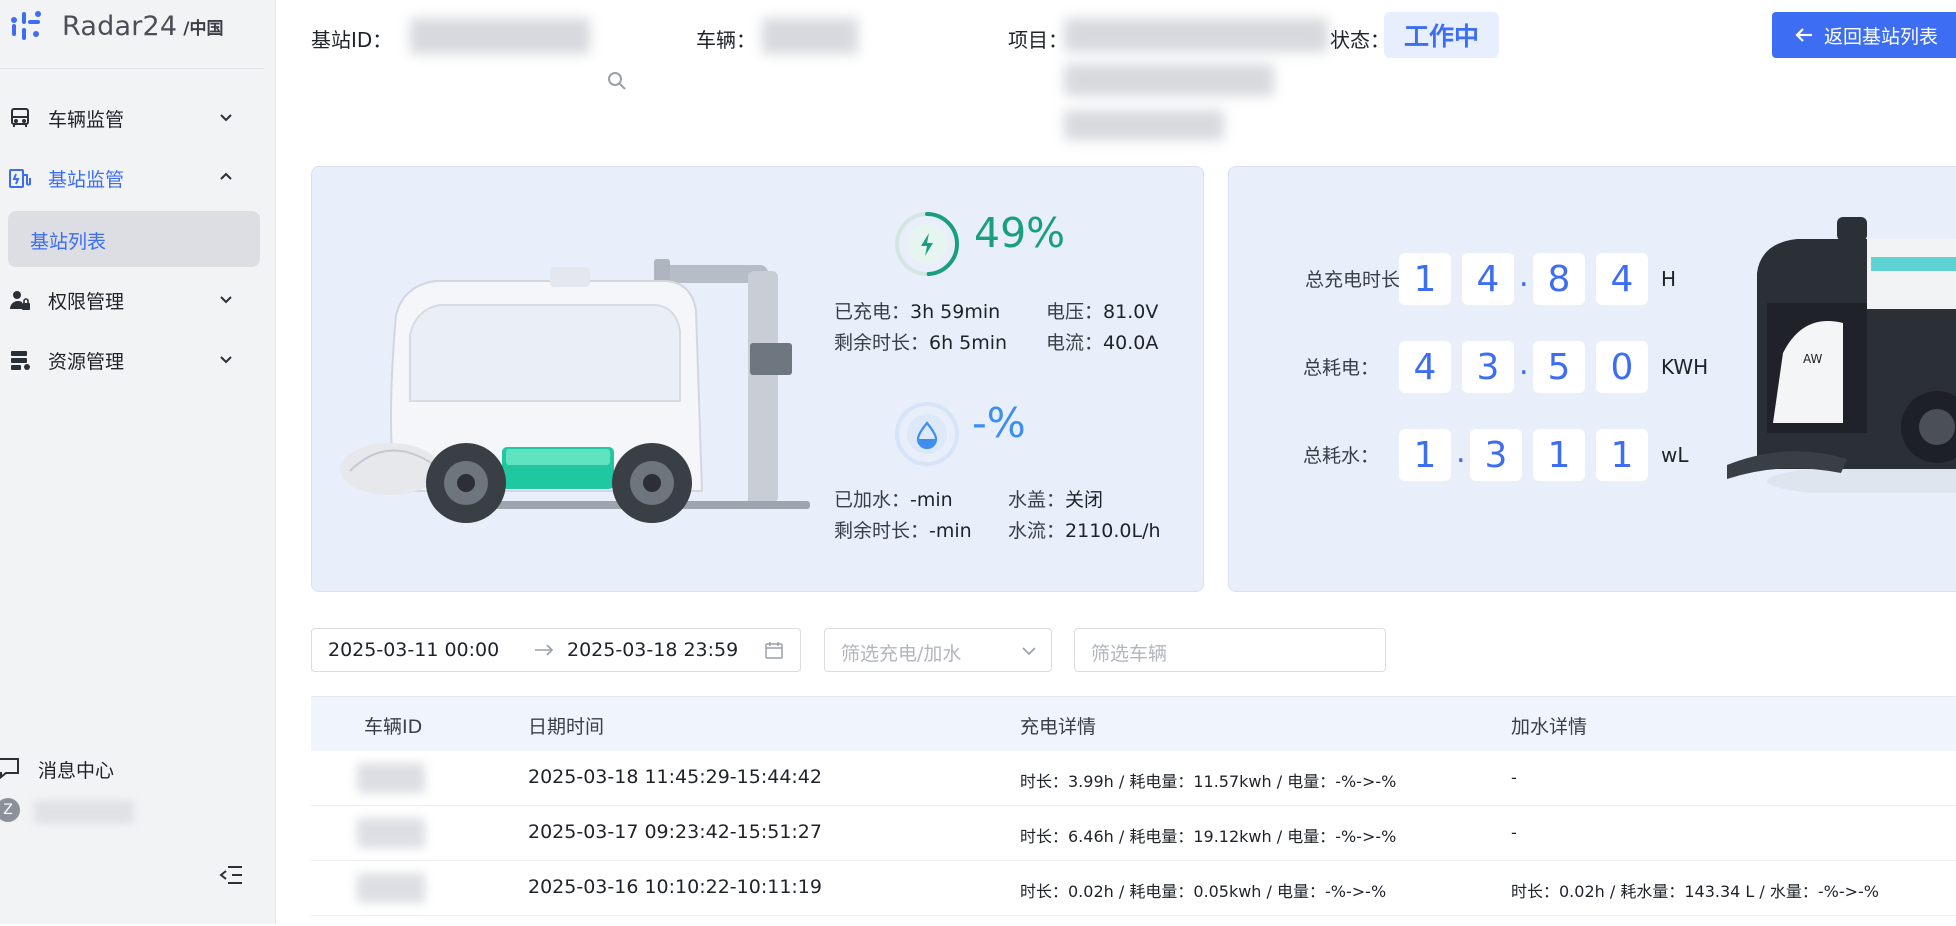 Image resolution: width=1956 pixels, height=926 pixels. What do you see at coordinates (132, 360) in the screenshot?
I see `sidebar-item-resource-management: 资源管理` at bounding box center [132, 360].